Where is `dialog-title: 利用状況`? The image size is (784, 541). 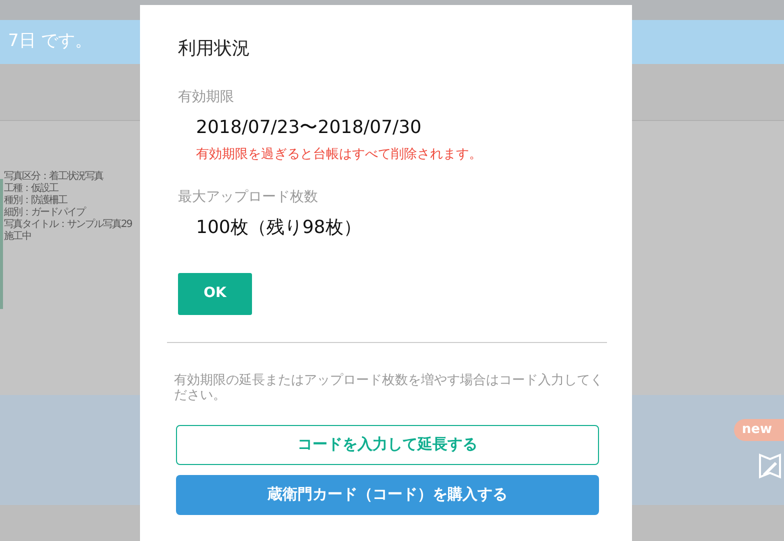
dialog-title: 利用状況 is located at coordinates (214, 49).